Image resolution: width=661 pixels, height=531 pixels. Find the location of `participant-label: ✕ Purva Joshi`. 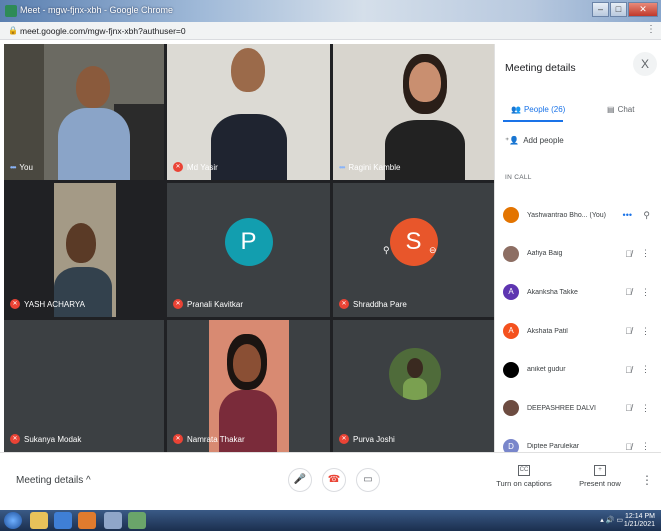

participant-label: ✕ Purva Joshi is located at coordinates (367, 439).